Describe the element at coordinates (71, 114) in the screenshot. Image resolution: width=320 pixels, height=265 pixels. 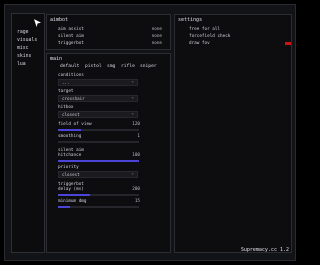
I see `hitbox-value: closest` at that location.